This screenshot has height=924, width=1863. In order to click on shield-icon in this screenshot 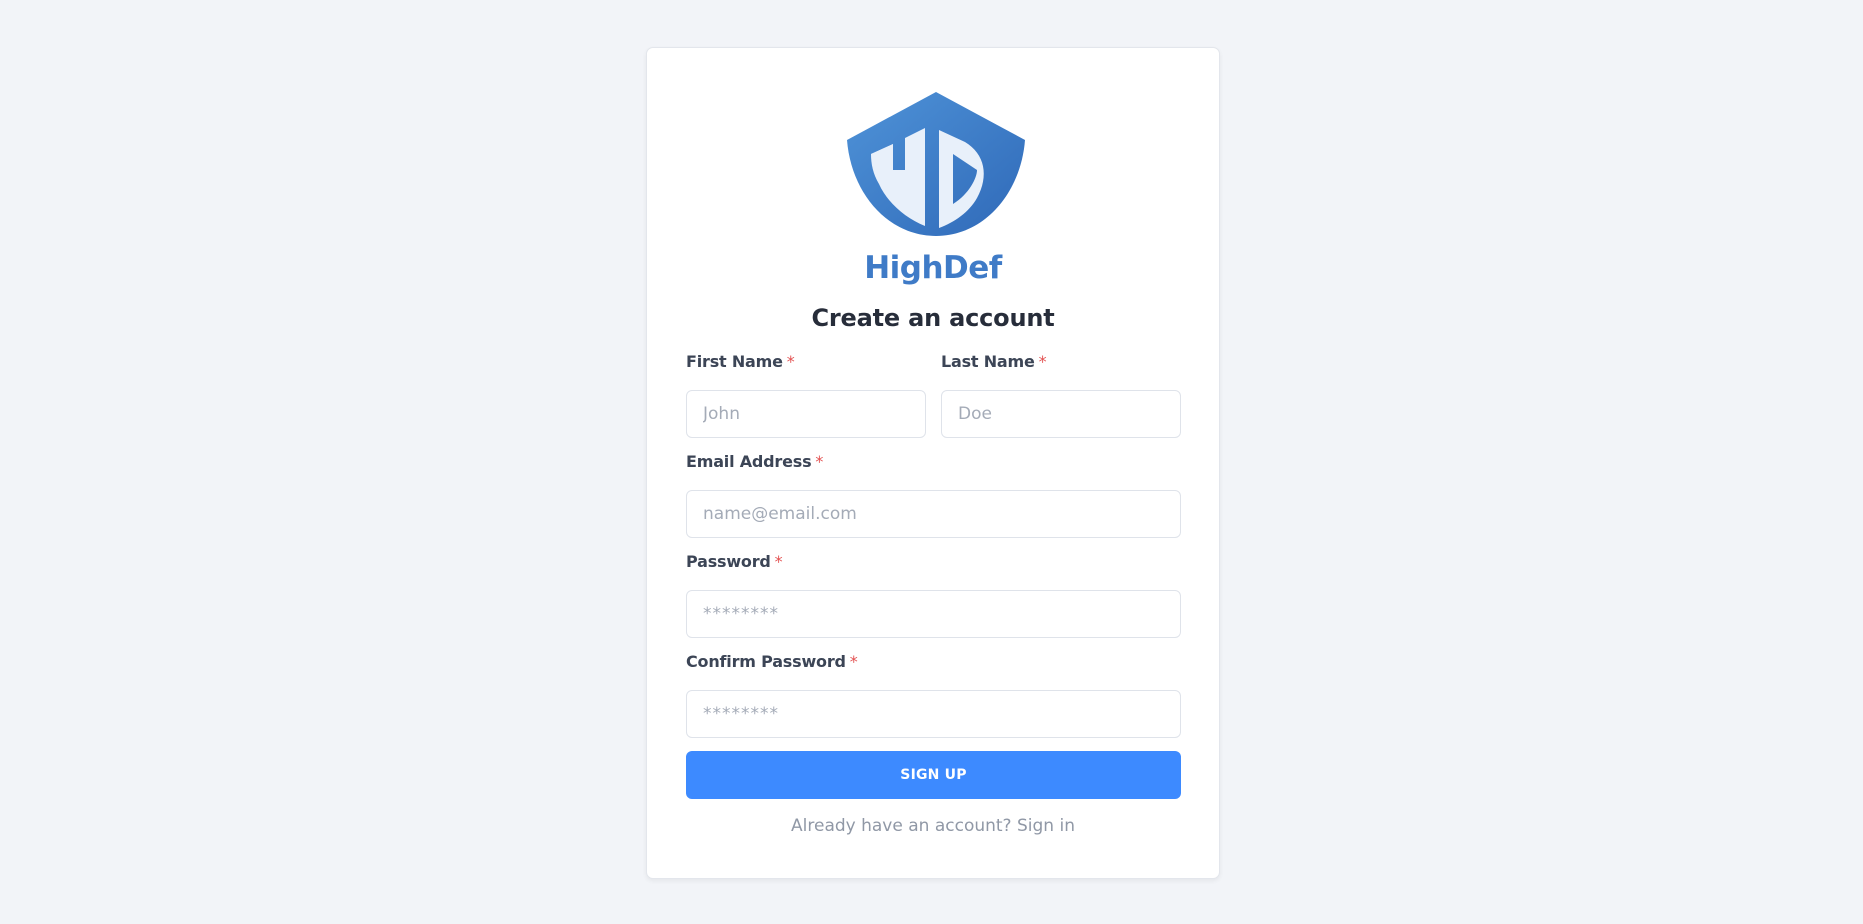, I will do `click(936, 164)`.